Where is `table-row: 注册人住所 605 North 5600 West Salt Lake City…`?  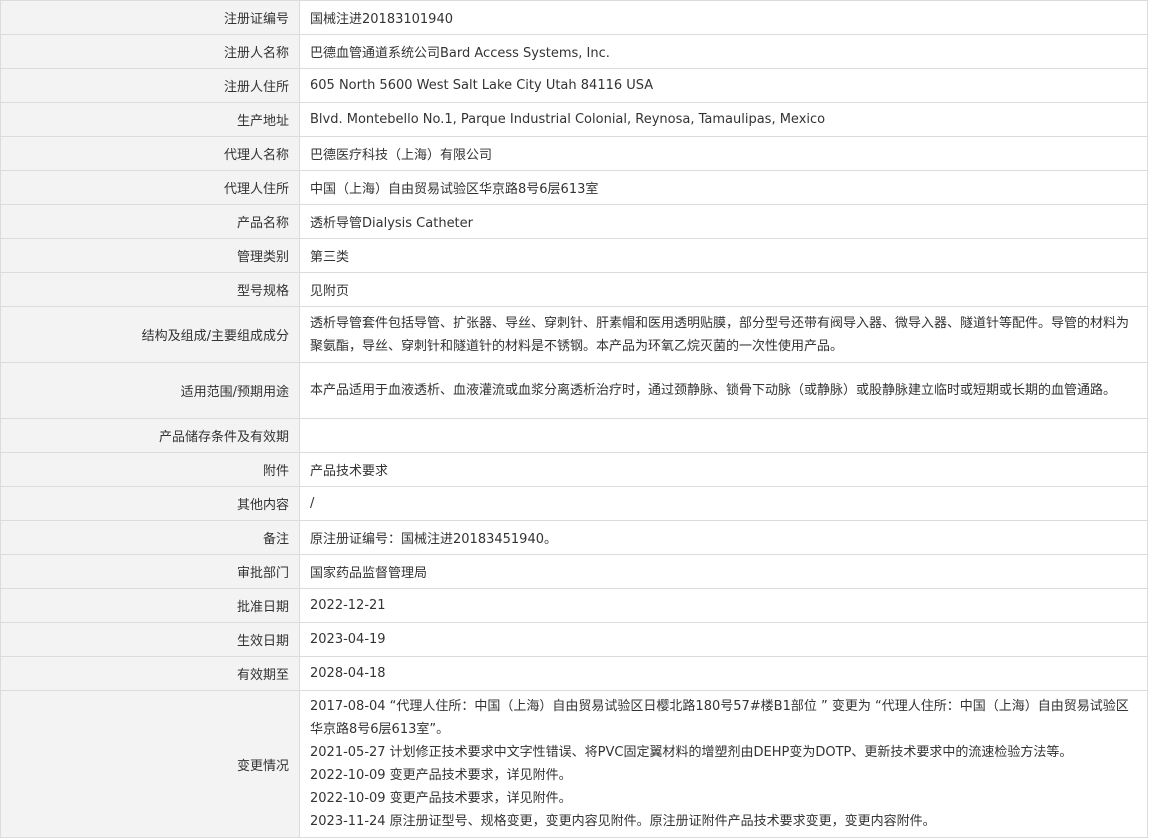
table-row: 注册人住所 605 North 5600 West Salt Lake City… is located at coordinates (574, 85).